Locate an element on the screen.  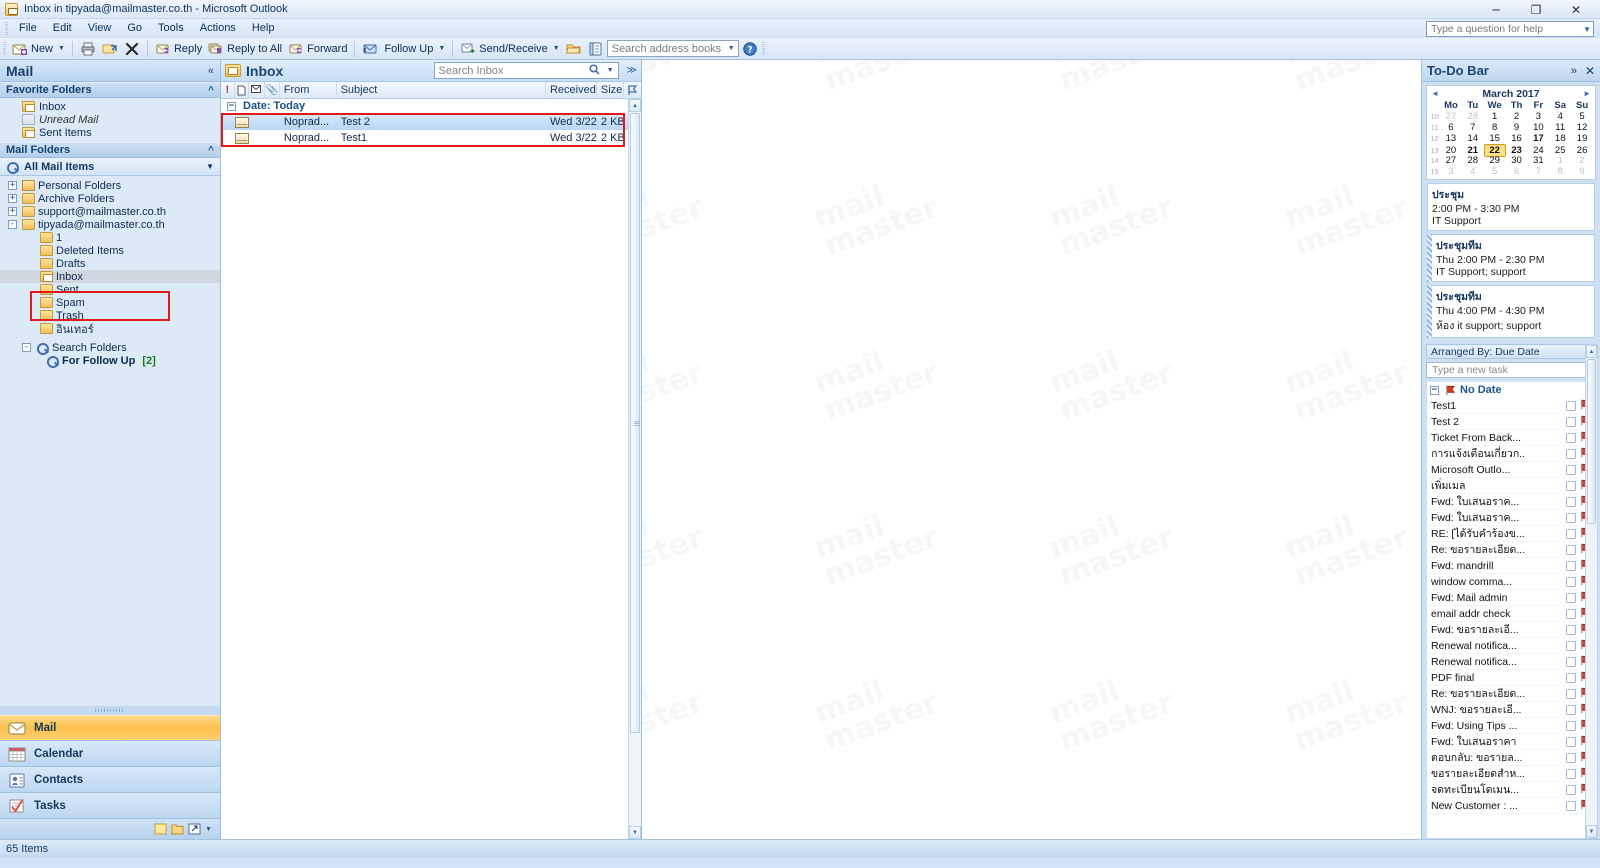
send-receive-button: Send/Receive ▼ is located at coordinates (509, 49).